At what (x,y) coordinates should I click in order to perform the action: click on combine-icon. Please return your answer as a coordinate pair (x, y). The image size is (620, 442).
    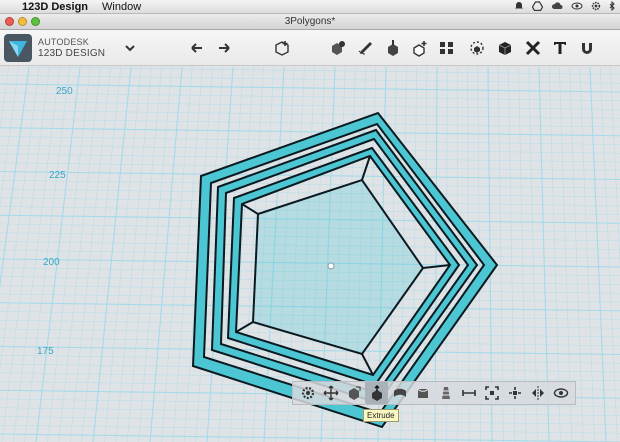
    Looking at the image, I should click on (505, 48).